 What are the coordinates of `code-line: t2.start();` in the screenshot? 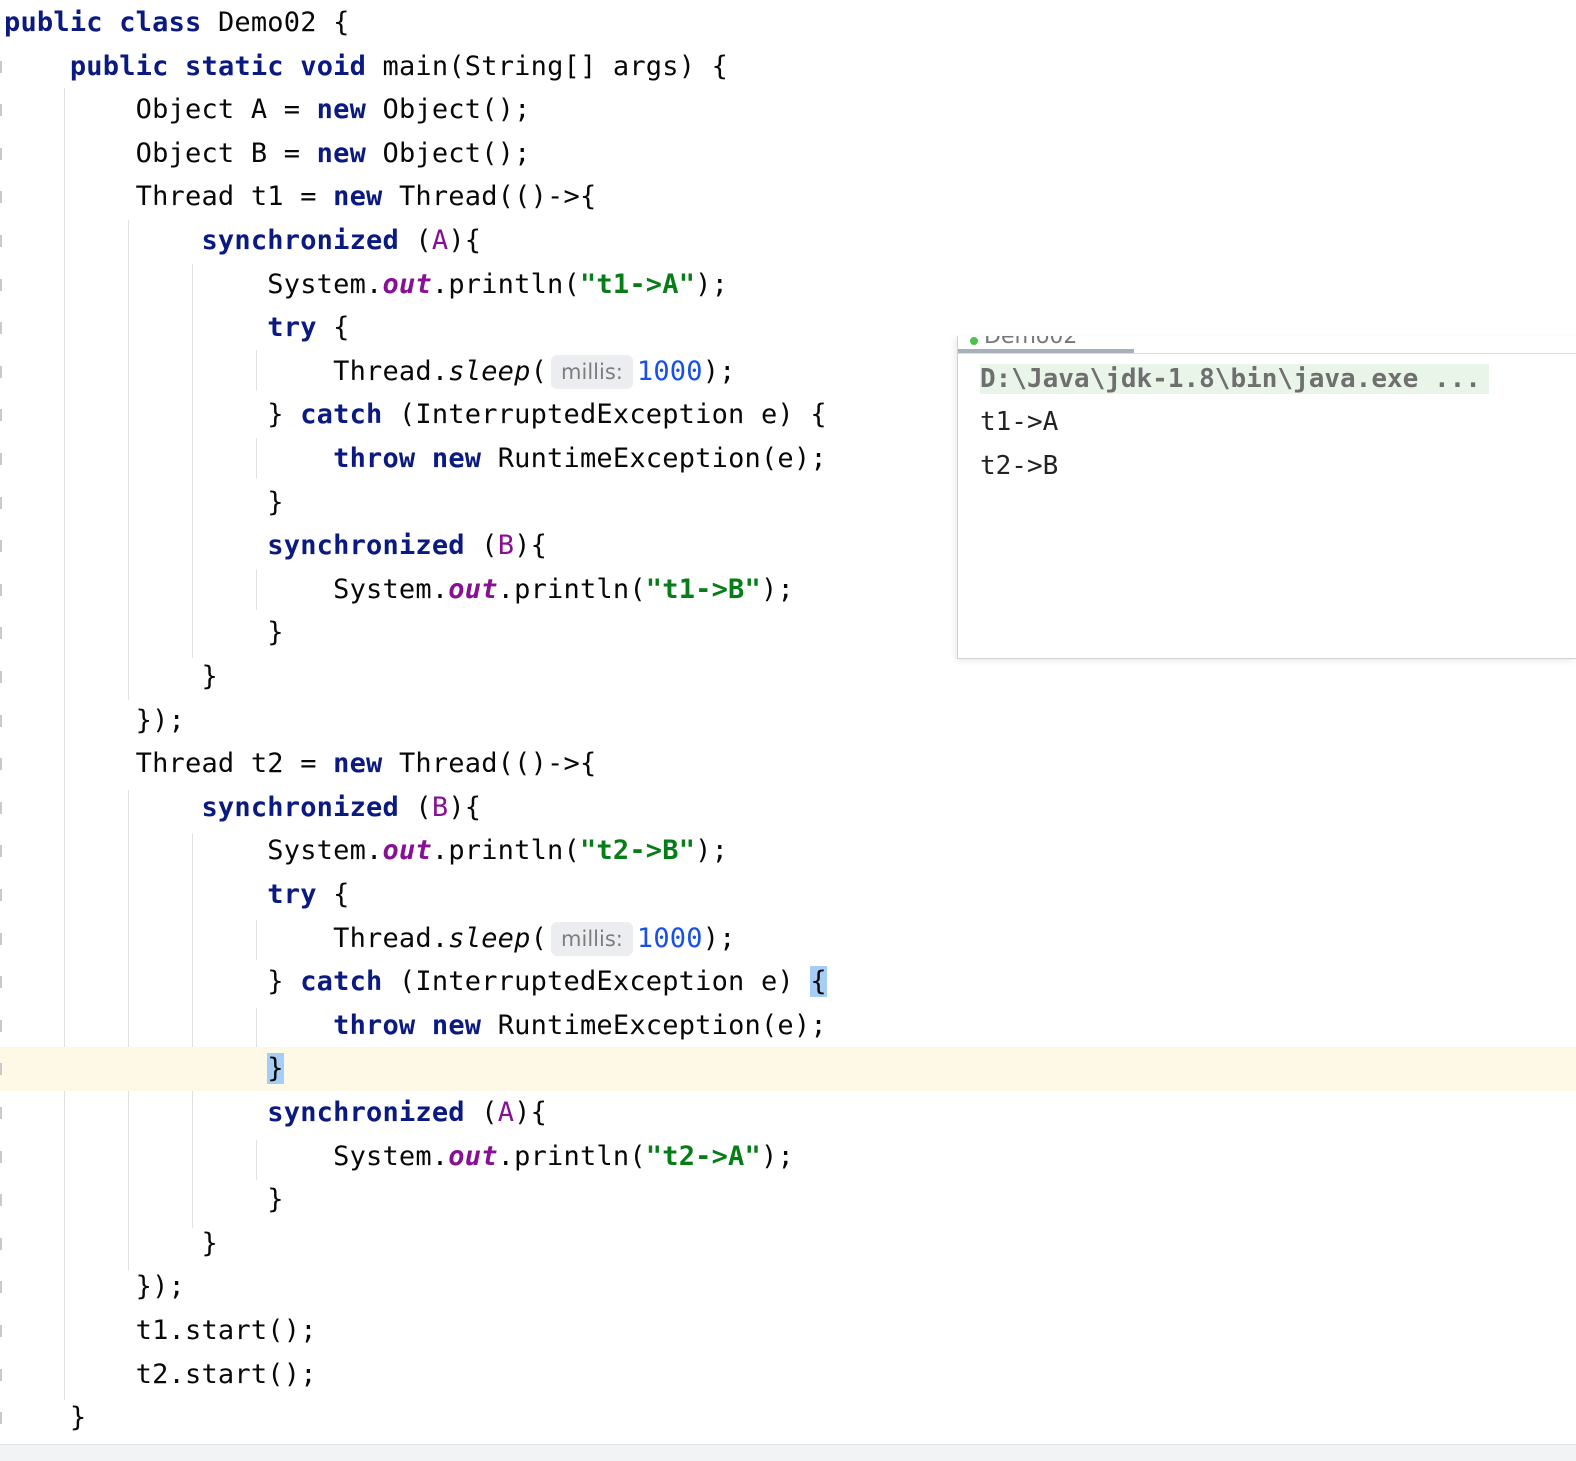 It's located at (160, 1375).